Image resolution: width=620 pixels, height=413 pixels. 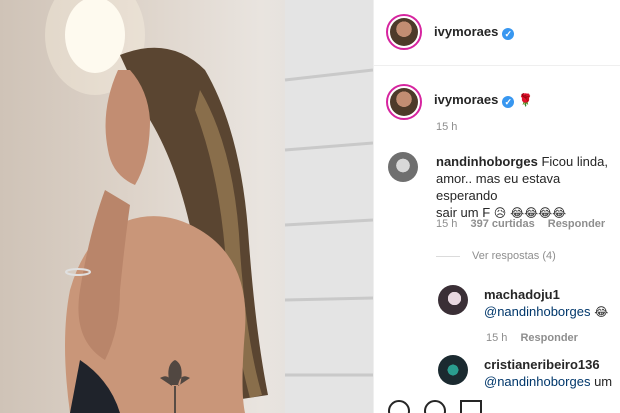 I want to click on reply-time: 15 h, so click(x=497, y=338).